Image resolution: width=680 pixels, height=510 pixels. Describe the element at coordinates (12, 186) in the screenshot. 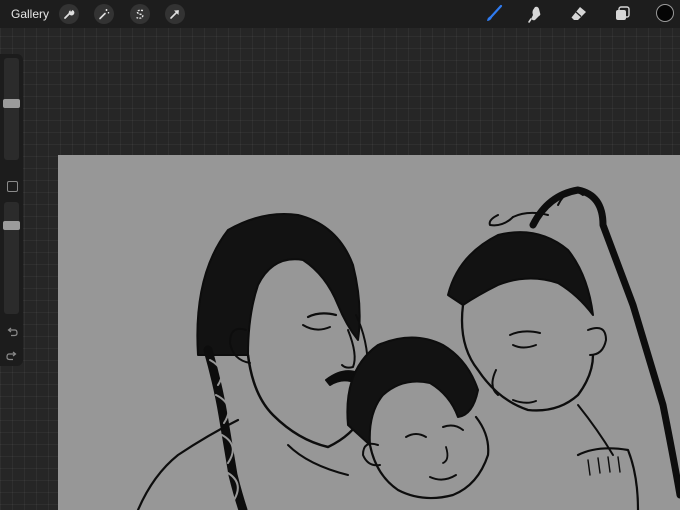

I see `modifier-button` at that location.